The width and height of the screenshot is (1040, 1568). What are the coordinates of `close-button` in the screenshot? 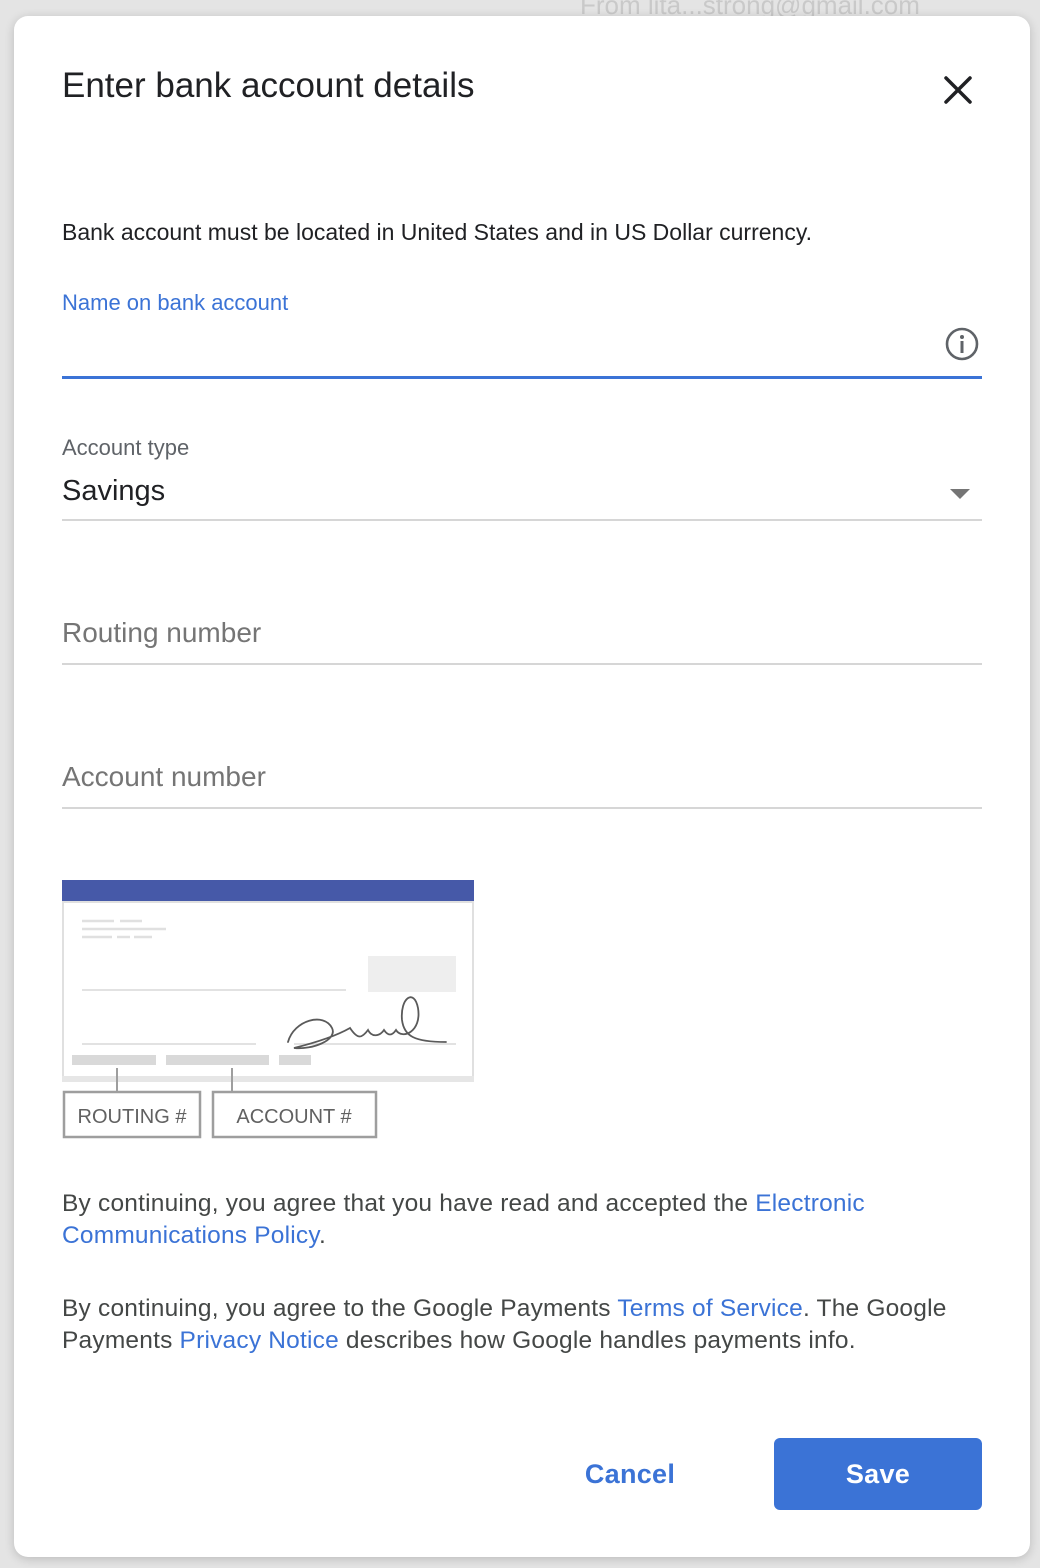 It's located at (958, 90).